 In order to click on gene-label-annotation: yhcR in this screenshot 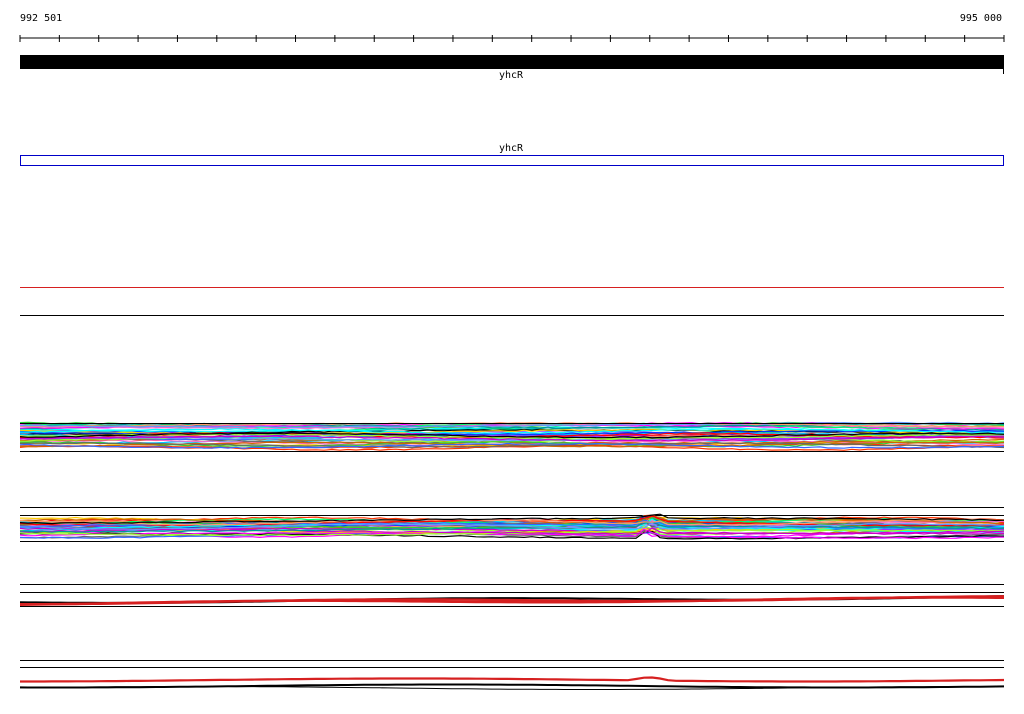, I will do `click(511, 75)`.